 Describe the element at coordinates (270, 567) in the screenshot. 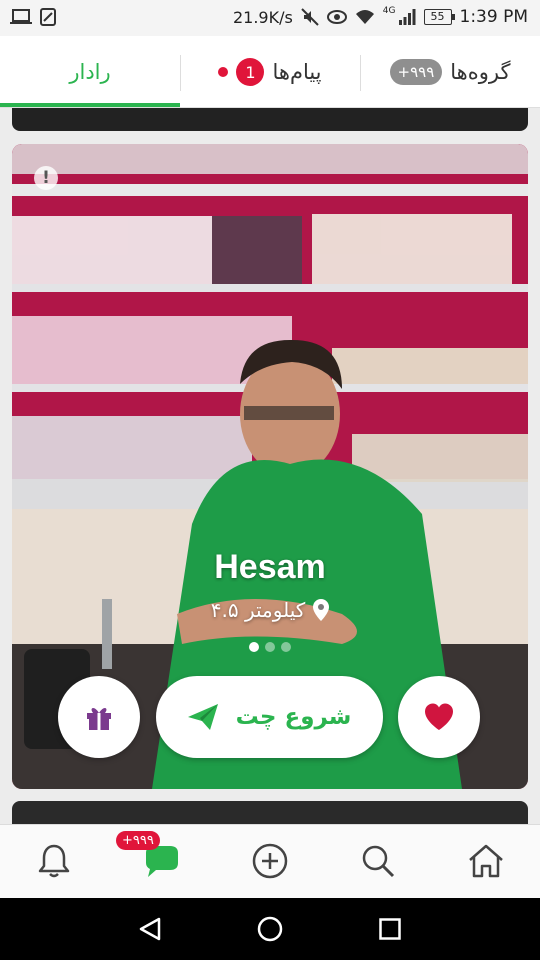

I see `profile-name: Hesam` at that location.